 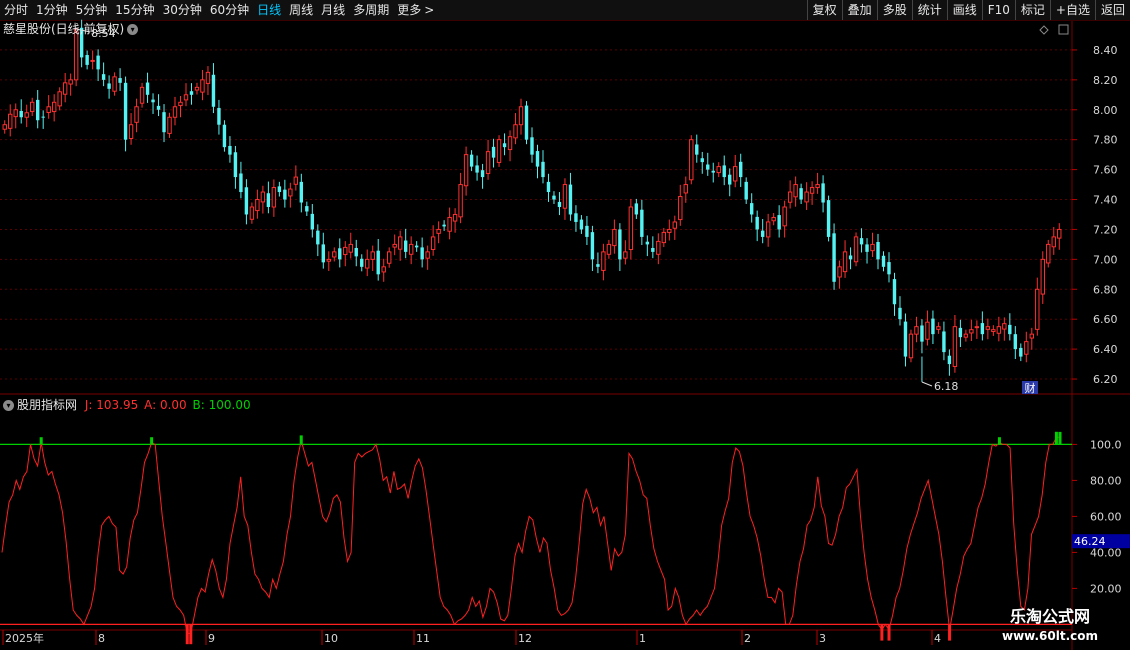 What do you see at coordinates (1105, 110) in the screenshot?
I see `price-tick-label: 8.00` at bounding box center [1105, 110].